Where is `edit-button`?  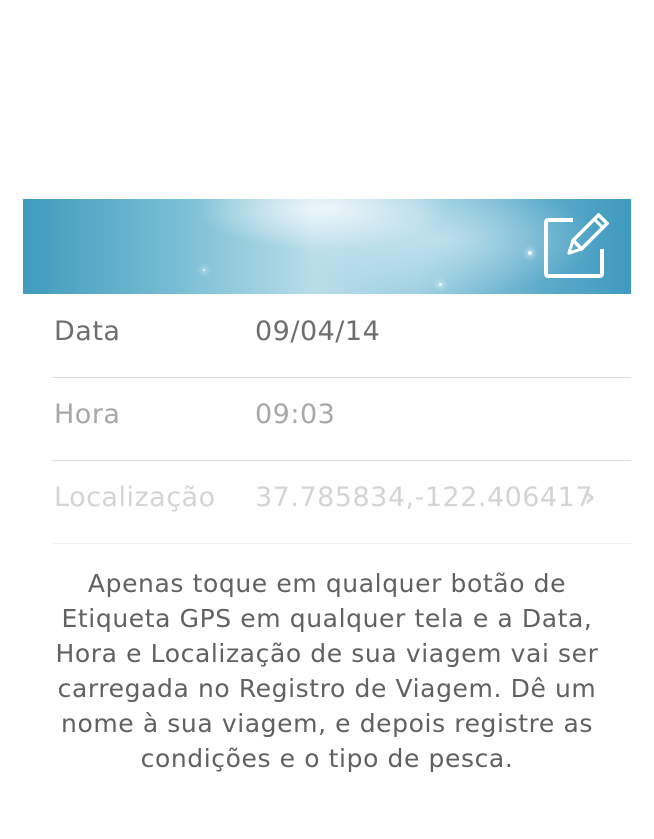
edit-button is located at coordinates (576, 245).